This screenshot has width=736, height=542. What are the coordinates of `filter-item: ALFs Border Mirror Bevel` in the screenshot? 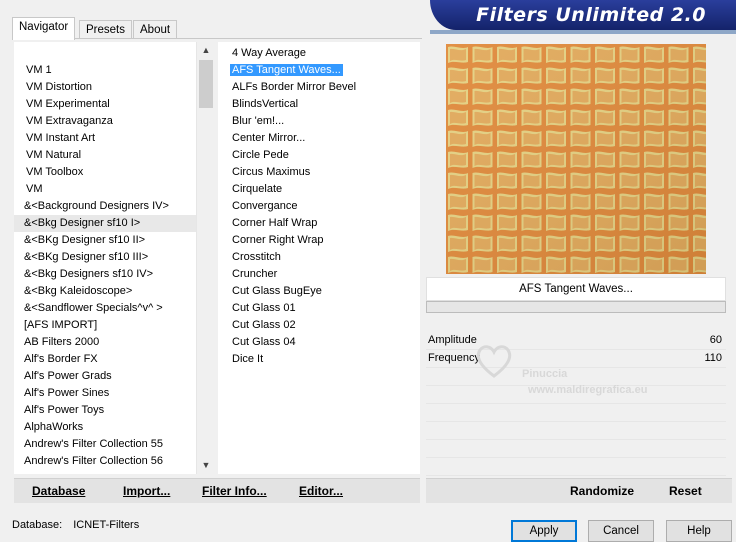 It's located at (319, 87).